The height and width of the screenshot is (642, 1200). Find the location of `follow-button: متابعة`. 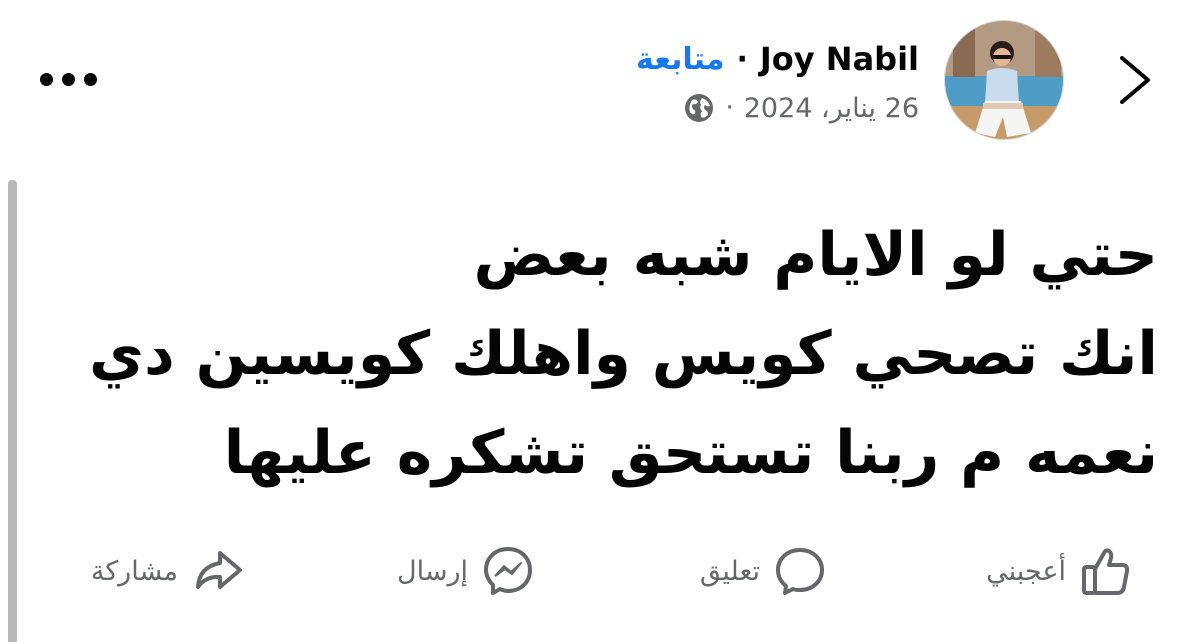

follow-button: متابعة is located at coordinates (680, 59).